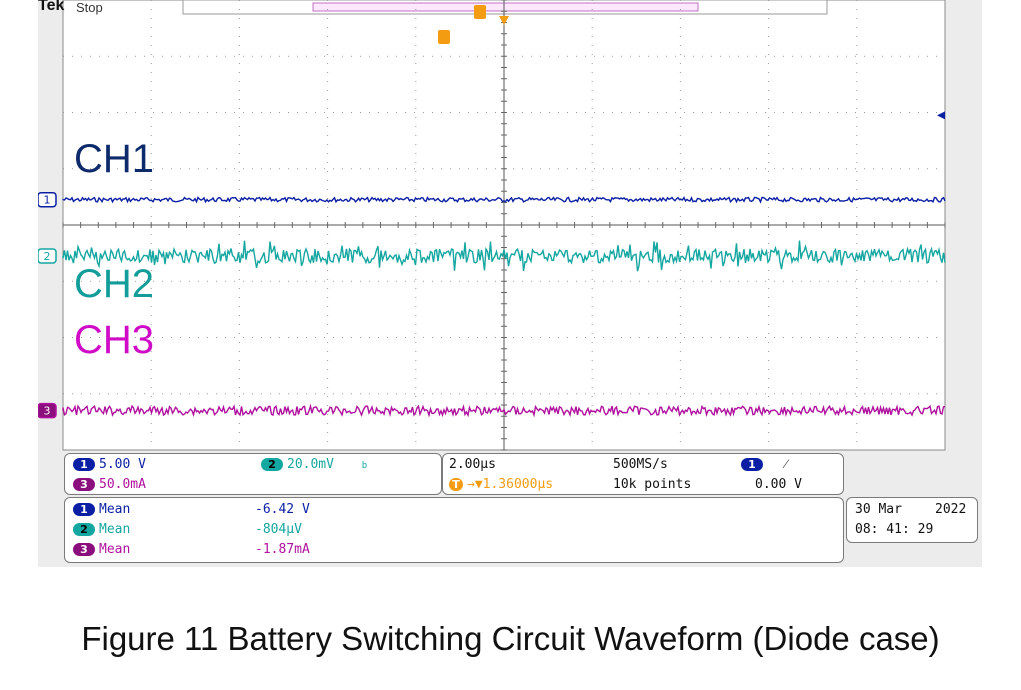 The width and height of the screenshot is (1021, 690). I want to click on trigger-position-icon, so click(444, 37).